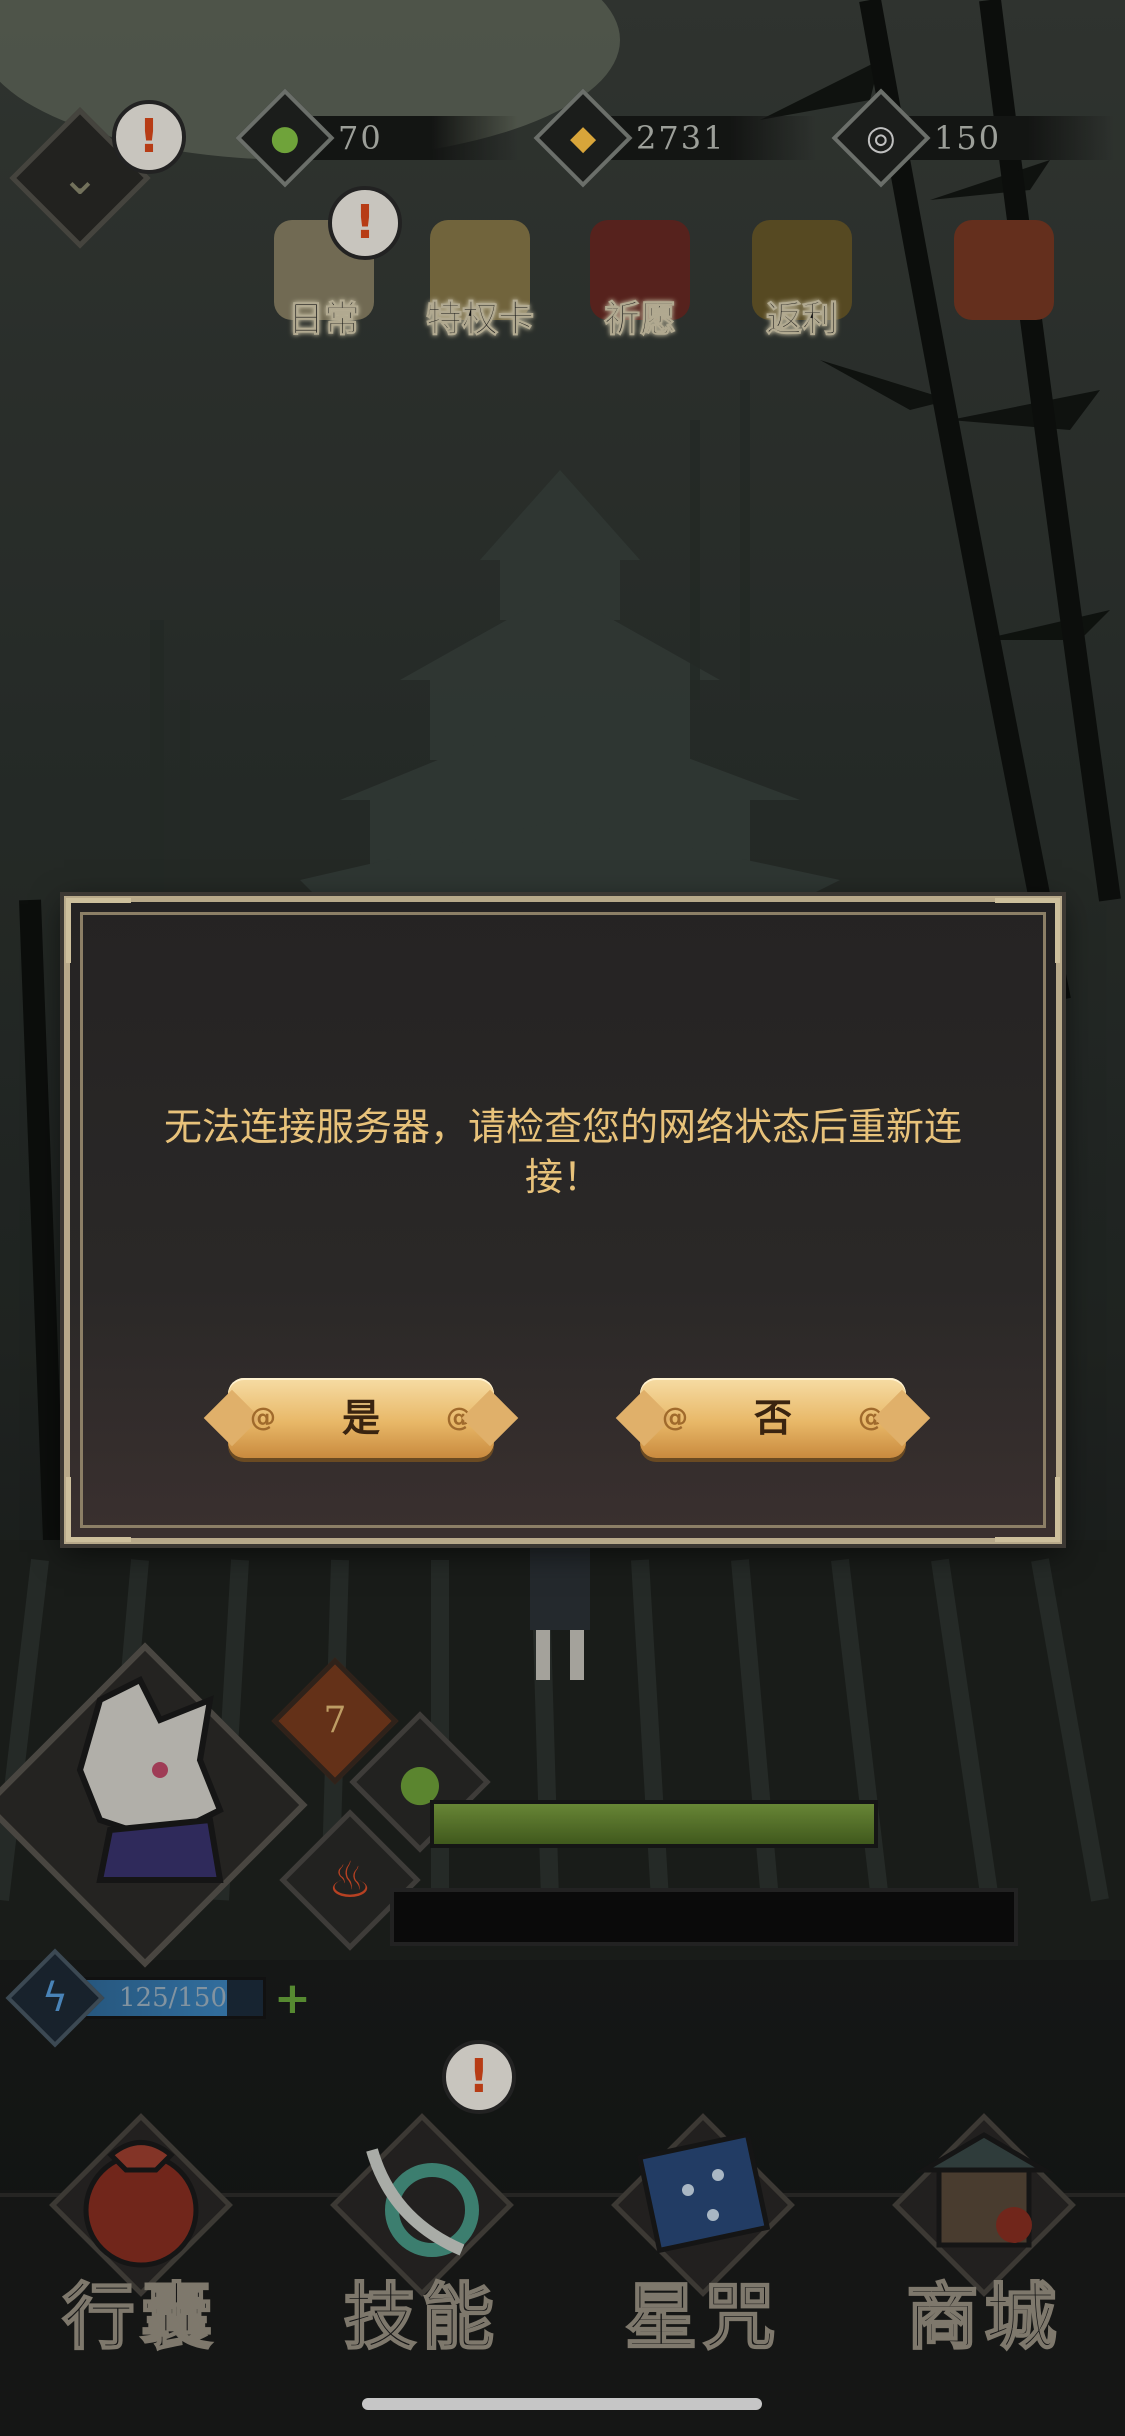 The image size is (1125, 2436). Describe the element at coordinates (562, 1152) in the screenshot. I see `dialog-message: 无法连接服务器，请检查您的网络状态后重新连接！` at that location.